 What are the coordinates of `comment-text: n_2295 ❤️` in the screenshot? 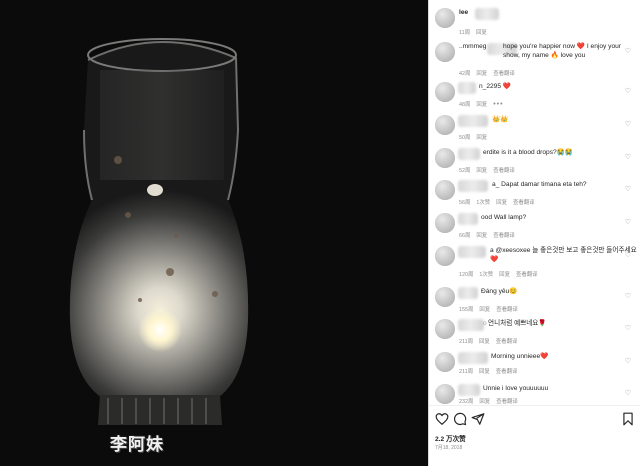 It's located at (495, 86).